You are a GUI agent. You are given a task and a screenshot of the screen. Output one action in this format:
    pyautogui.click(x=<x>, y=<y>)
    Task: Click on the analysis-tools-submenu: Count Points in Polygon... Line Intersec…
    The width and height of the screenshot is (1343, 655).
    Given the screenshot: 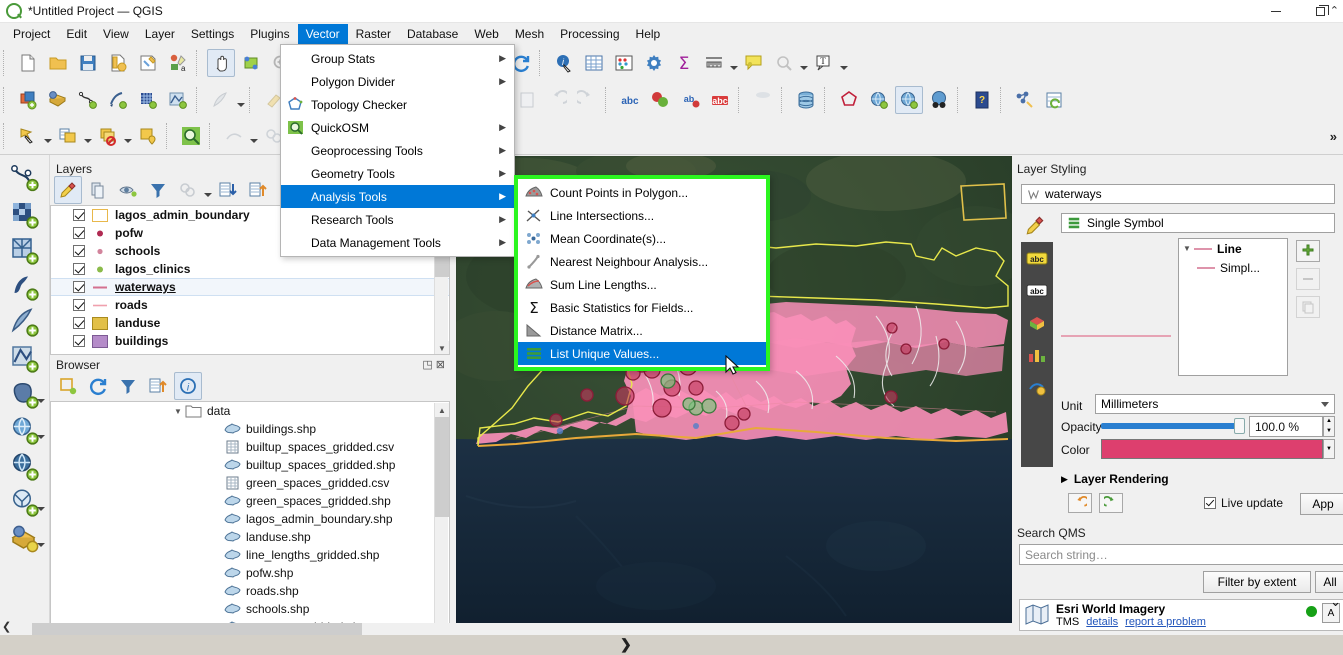 What is the action you would take?
    pyautogui.click(x=642, y=273)
    